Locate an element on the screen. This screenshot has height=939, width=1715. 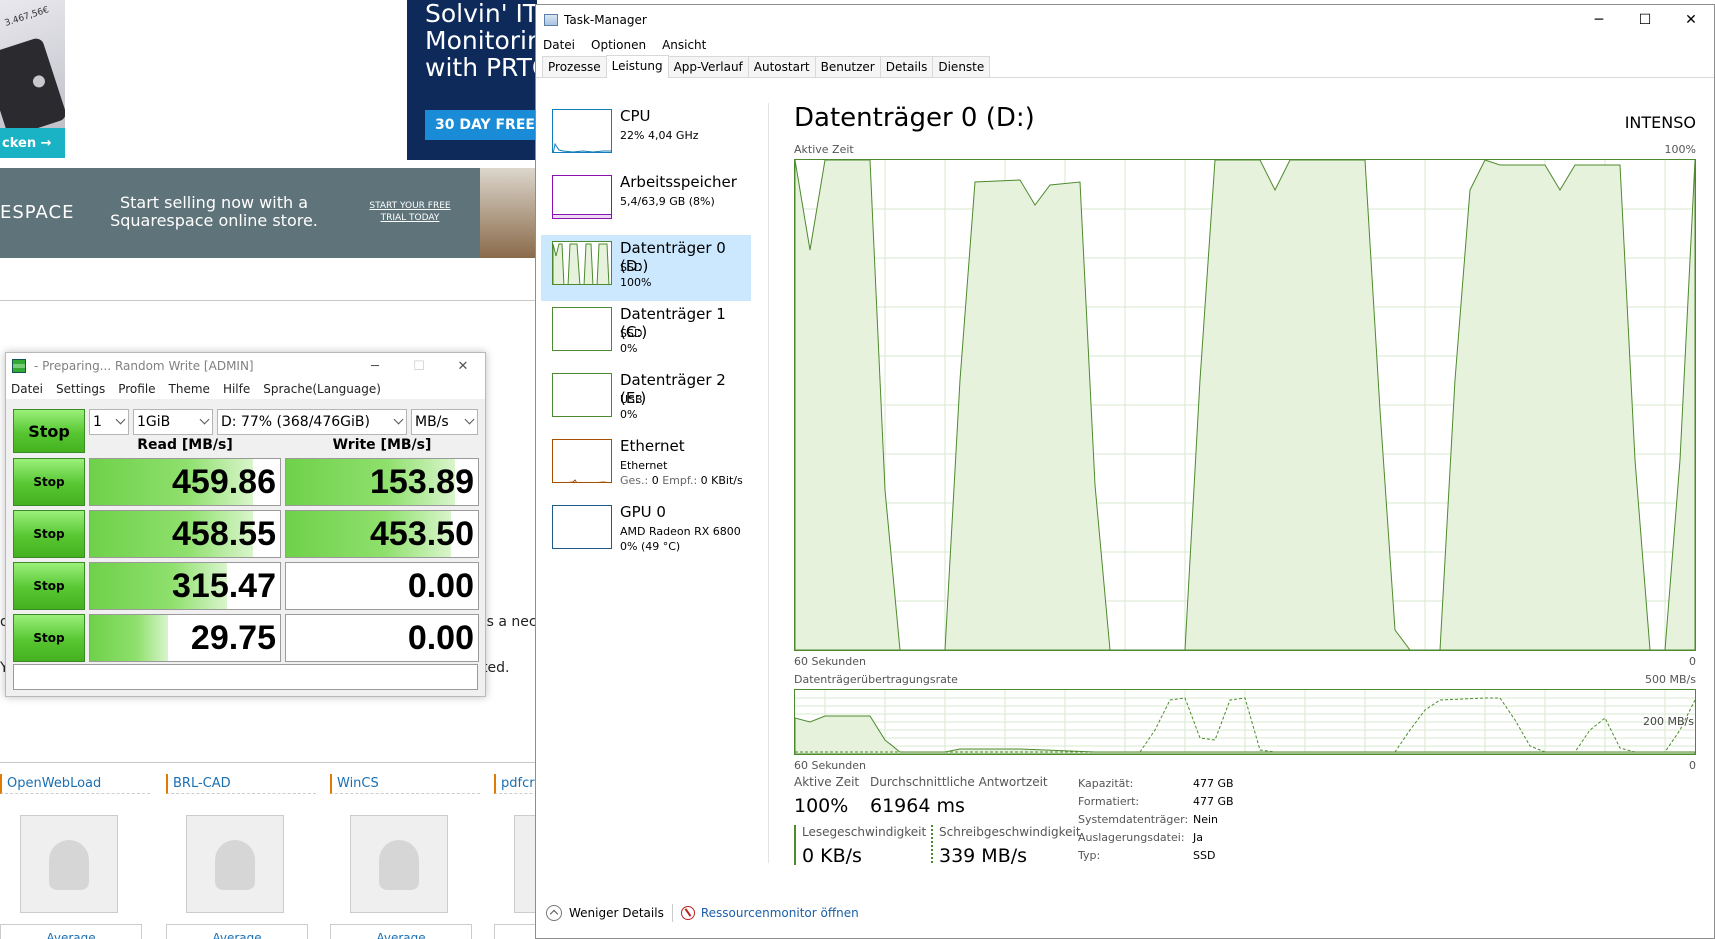
sidebar-disk2-usage: 0% is located at coordinates (629, 414).